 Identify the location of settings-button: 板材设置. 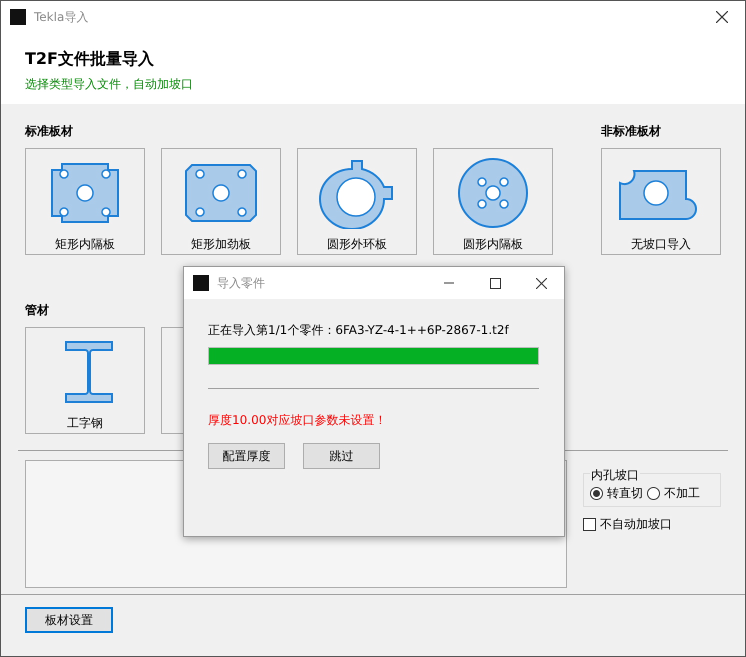
(69, 620).